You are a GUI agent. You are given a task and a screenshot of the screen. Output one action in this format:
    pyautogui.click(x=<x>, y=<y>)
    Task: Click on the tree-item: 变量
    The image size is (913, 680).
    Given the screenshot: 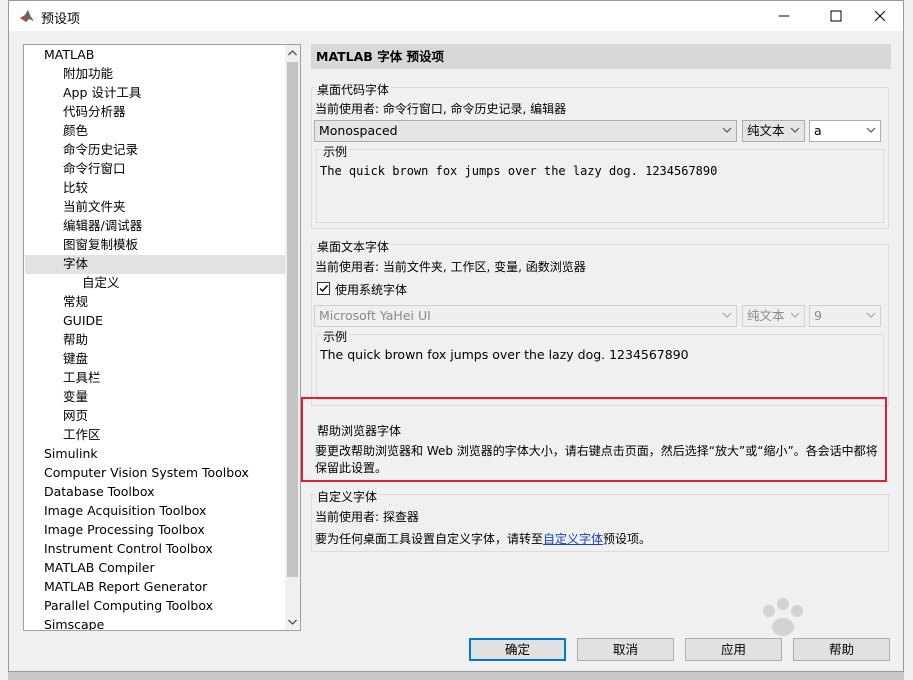 What is the action you would take?
    pyautogui.click(x=75, y=396)
    